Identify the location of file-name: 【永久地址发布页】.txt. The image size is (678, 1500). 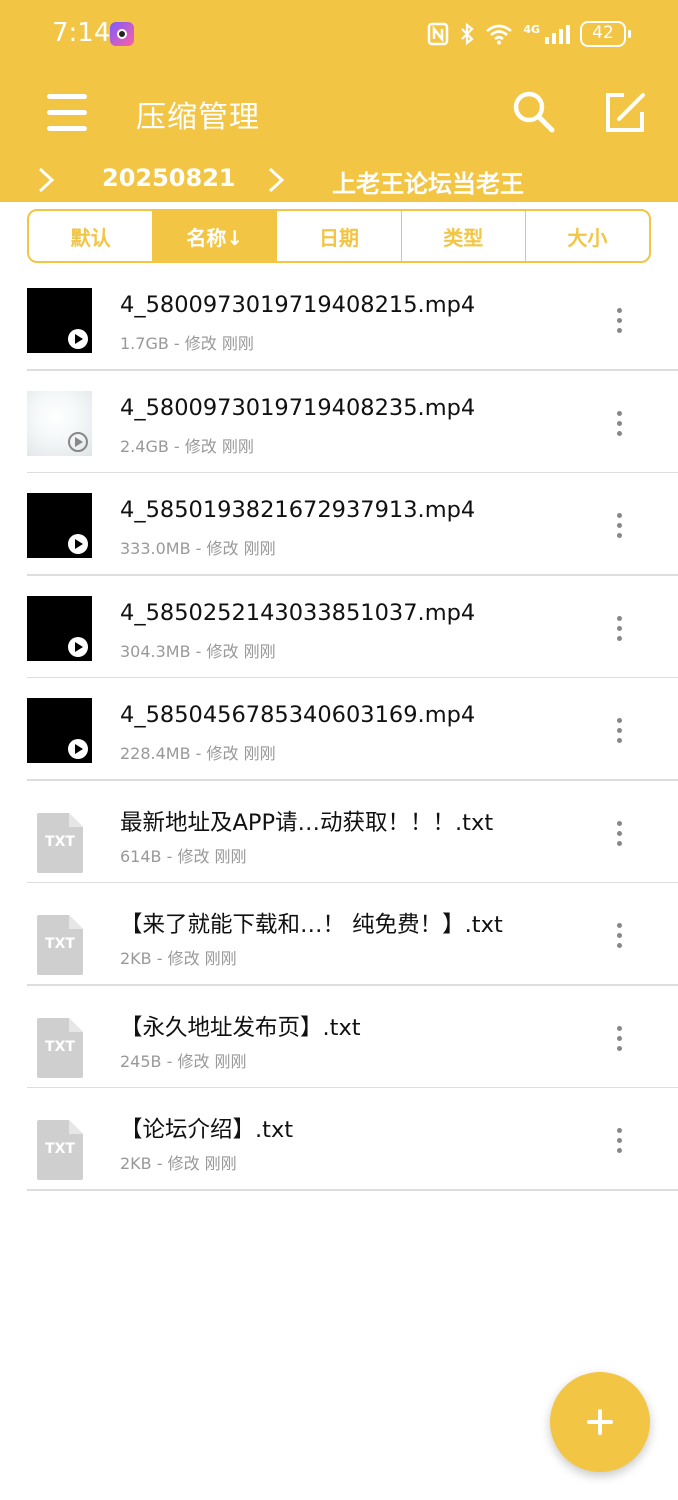
(240, 1027).